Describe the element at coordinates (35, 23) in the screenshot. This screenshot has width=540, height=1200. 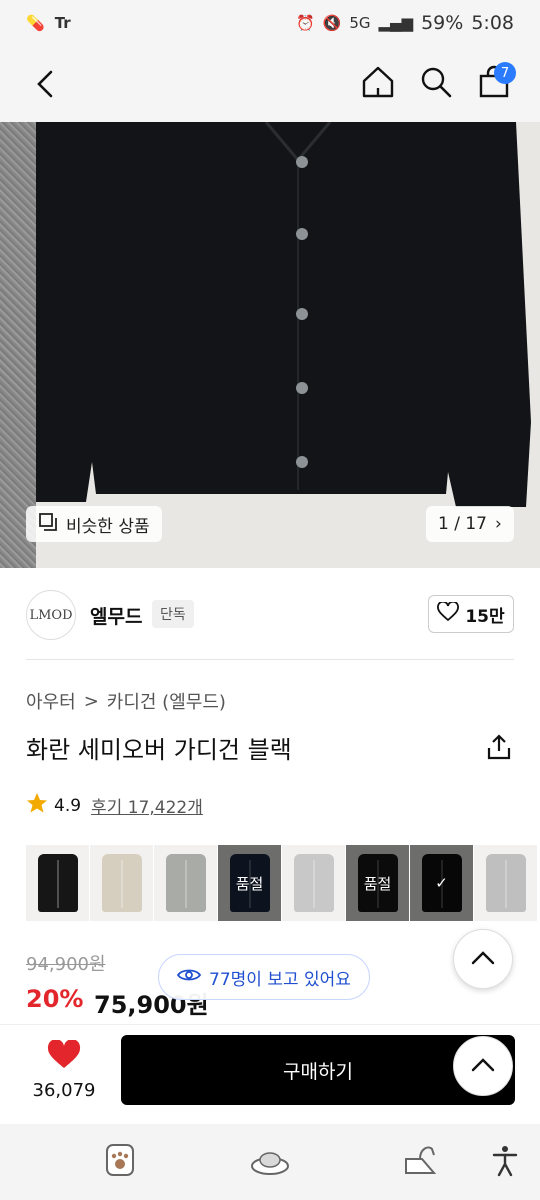
I see `pill-icon: 💊` at that location.